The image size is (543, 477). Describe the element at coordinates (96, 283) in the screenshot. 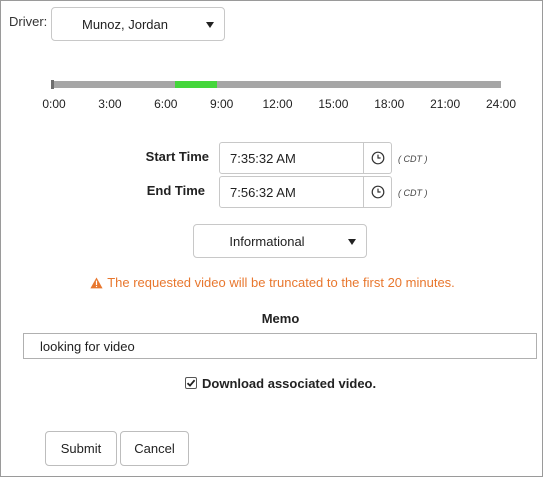

I see `warning-icon` at that location.